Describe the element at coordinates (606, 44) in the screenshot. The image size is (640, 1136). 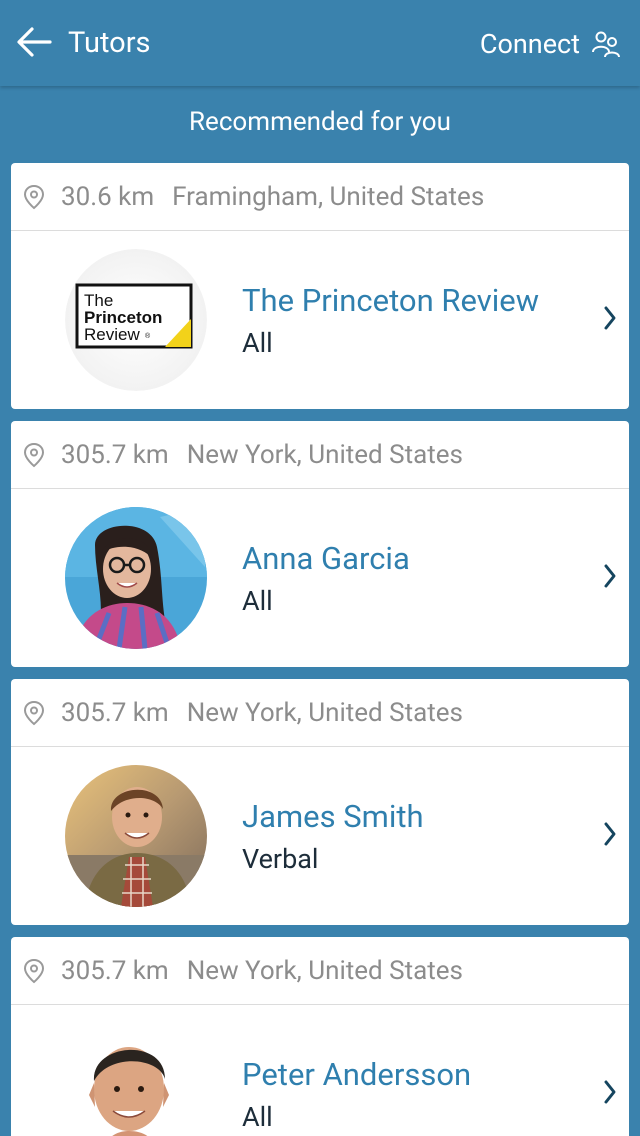
I see `people-connect-icon` at that location.